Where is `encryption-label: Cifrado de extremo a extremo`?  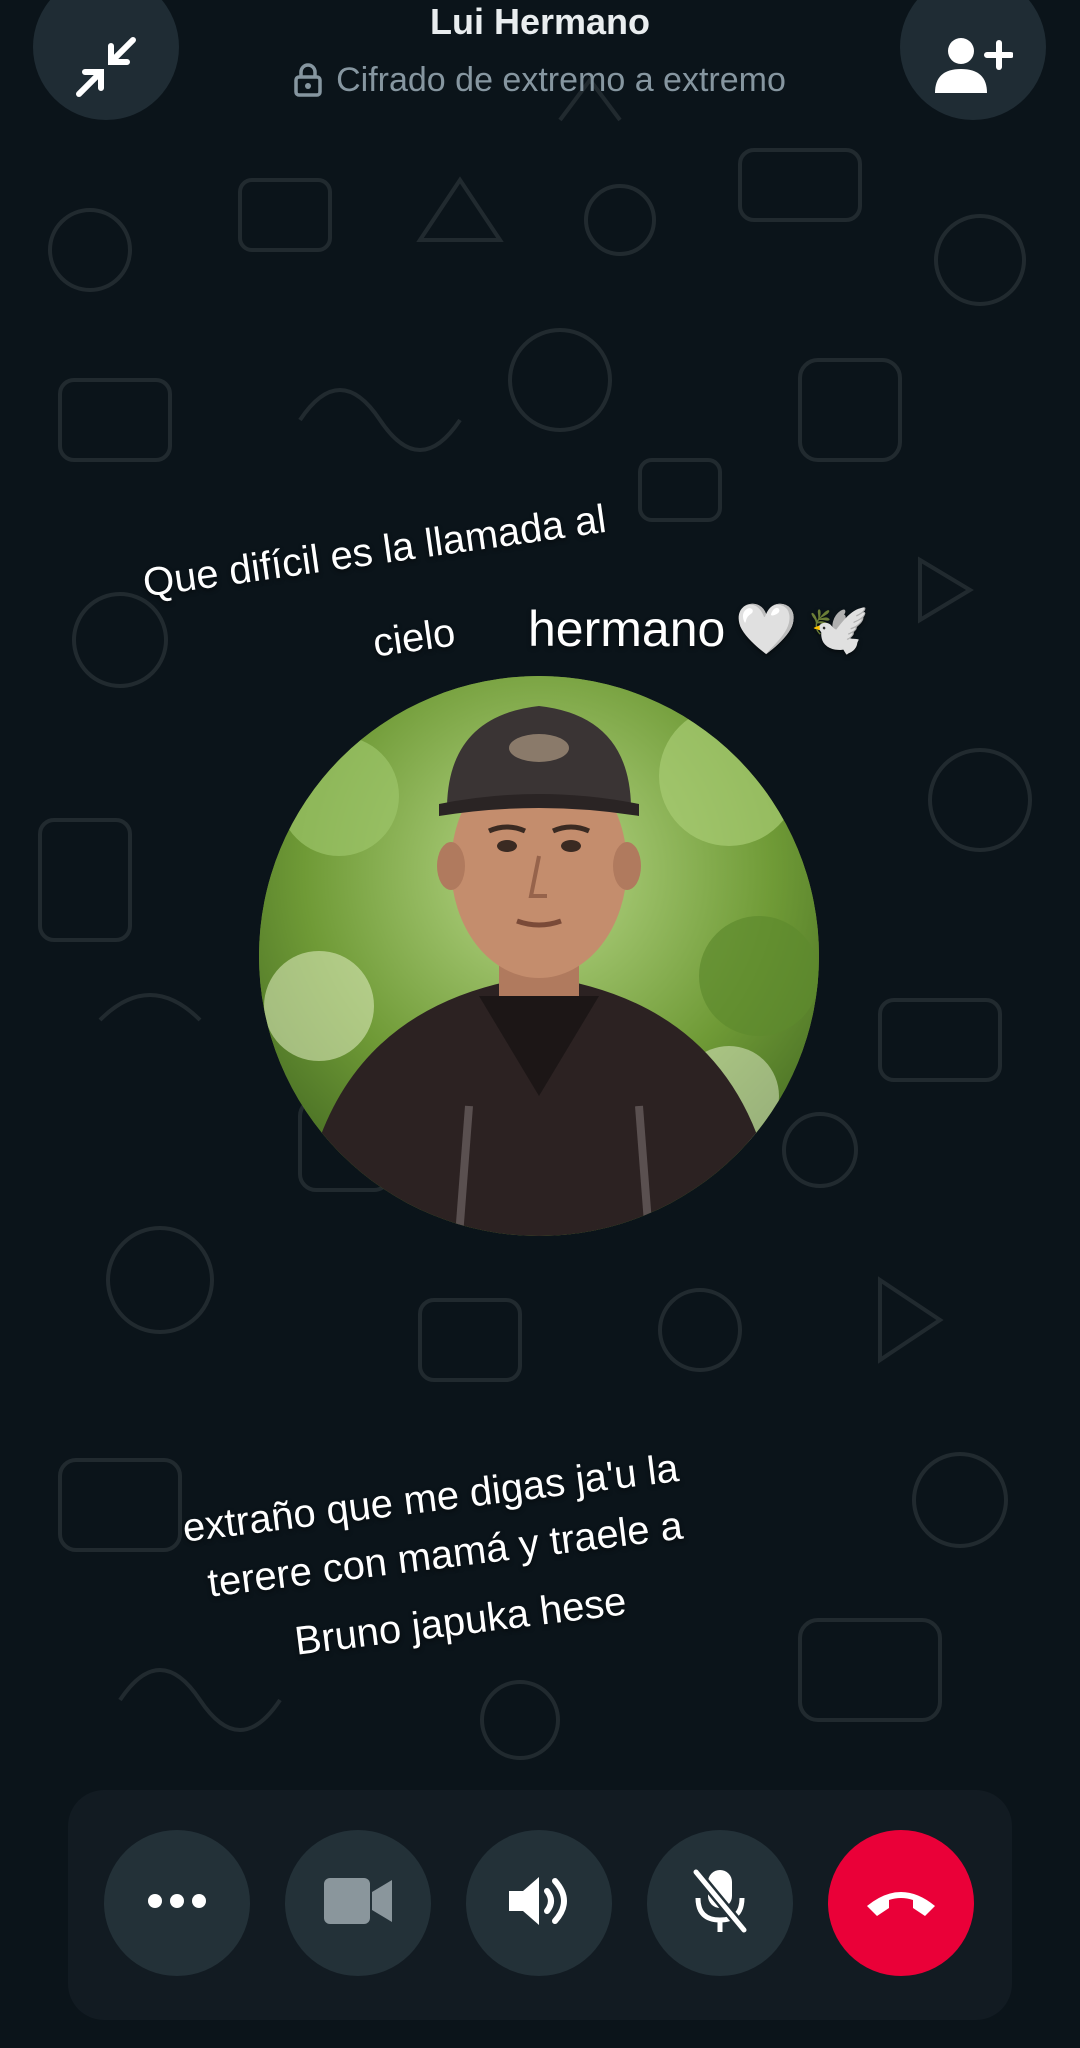 encryption-label: Cifrado de extremo a extremo is located at coordinates (561, 80).